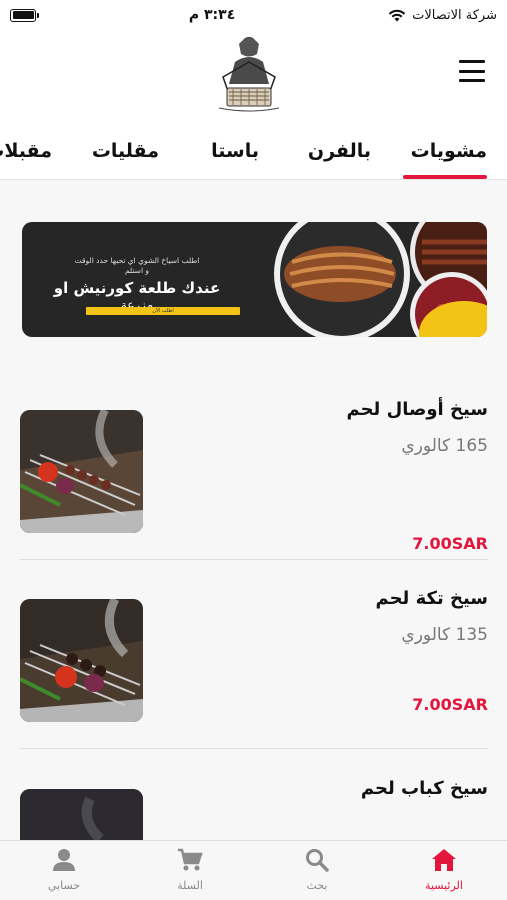 The height and width of the screenshot is (900, 507). I want to click on status-time: ٣:٣٤ م, so click(212, 15).